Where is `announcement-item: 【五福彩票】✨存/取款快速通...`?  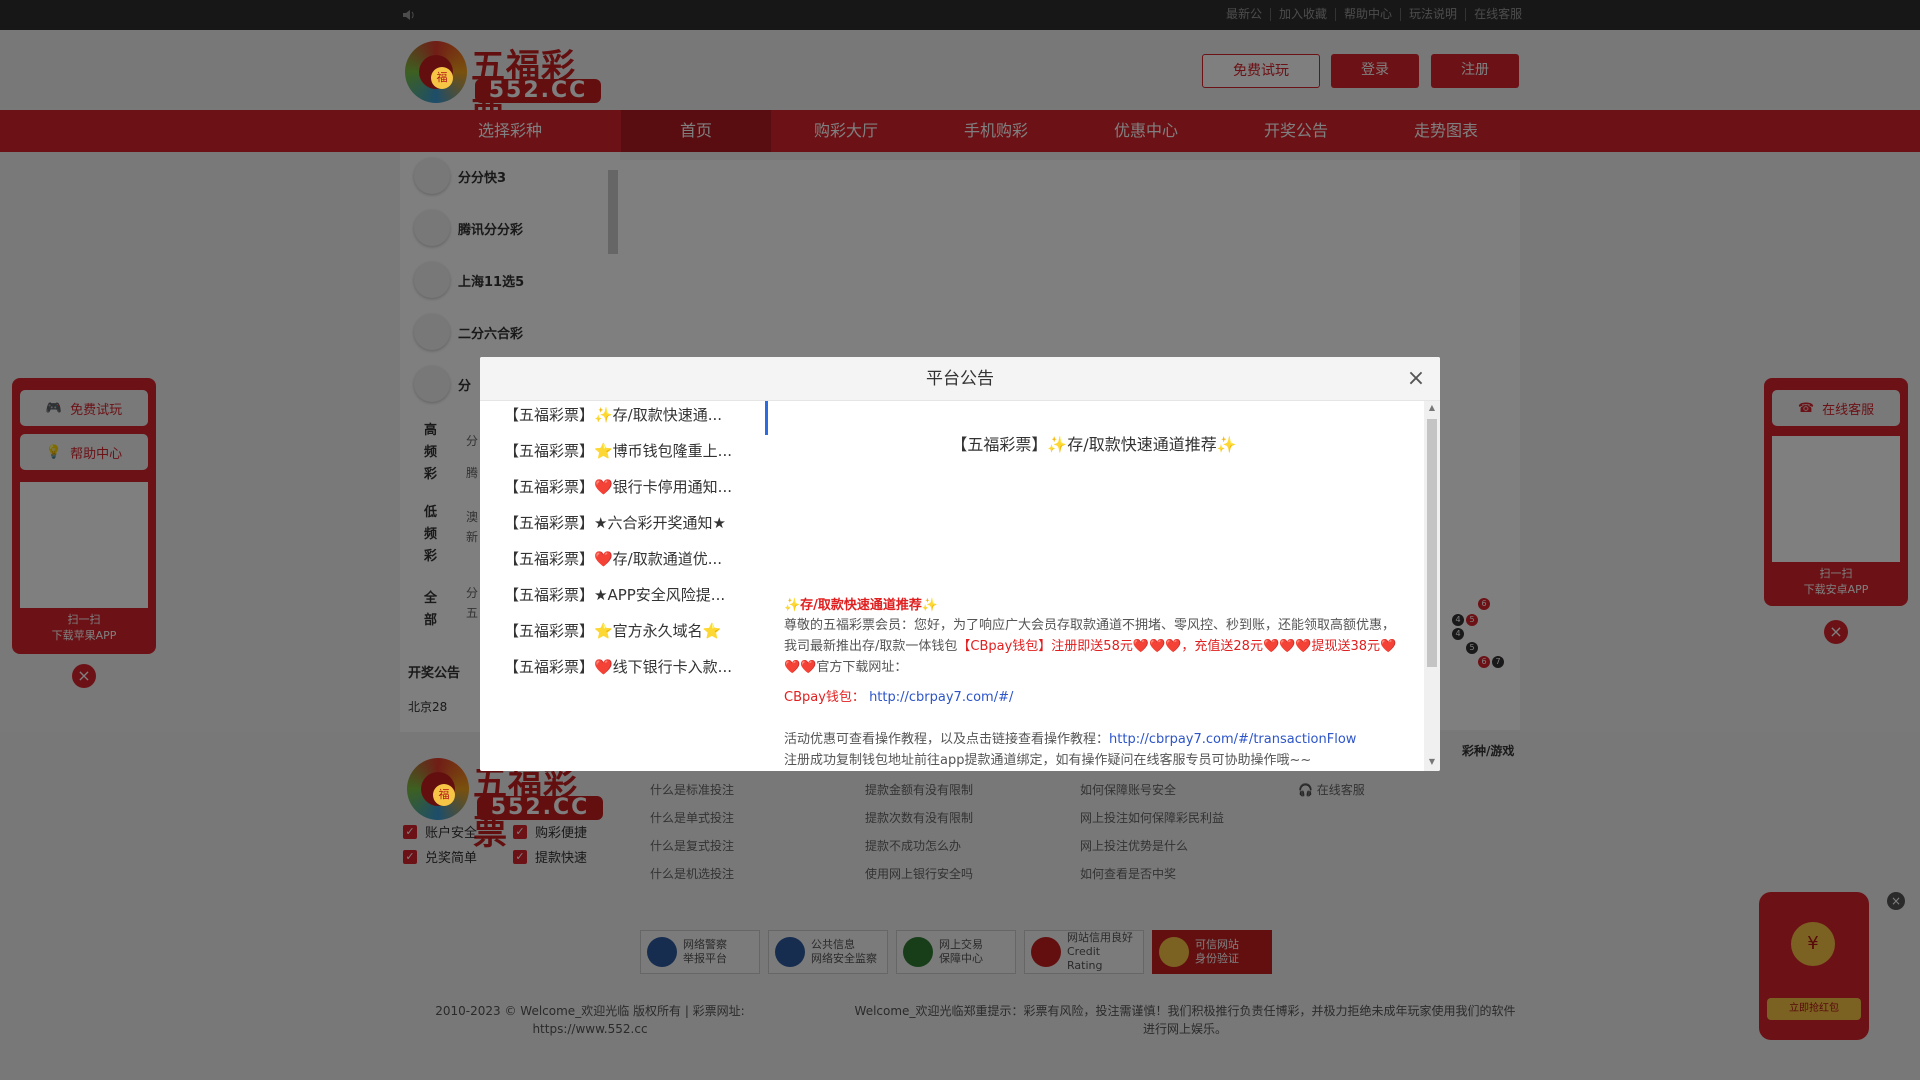 announcement-item: 【五福彩票】✨存/取款快速通... is located at coordinates (629, 415).